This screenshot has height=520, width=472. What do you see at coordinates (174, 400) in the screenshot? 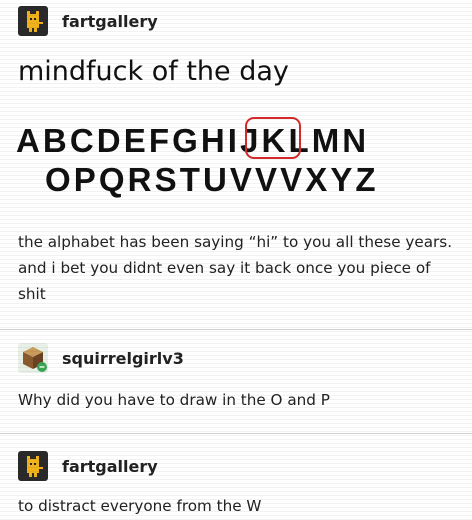
I see `reply-body: Why did you have to draw in the O and P` at bounding box center [174, 400].